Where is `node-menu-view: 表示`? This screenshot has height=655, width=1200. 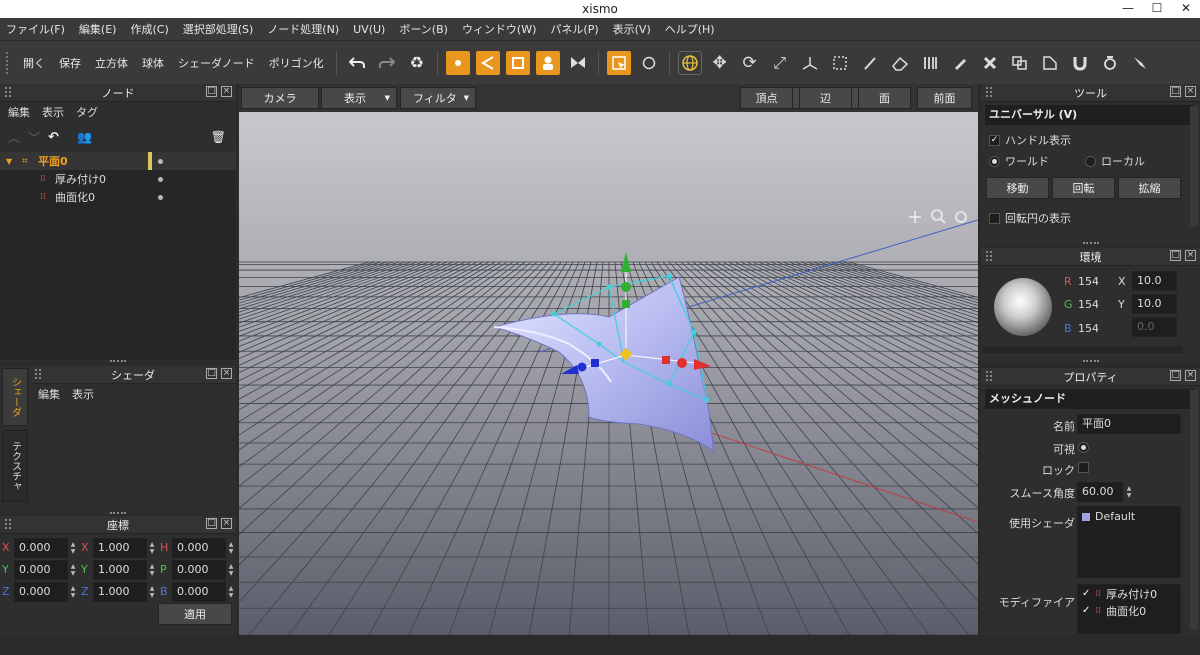 node-menu-view: 表示 is located at coordinates (53, 112).